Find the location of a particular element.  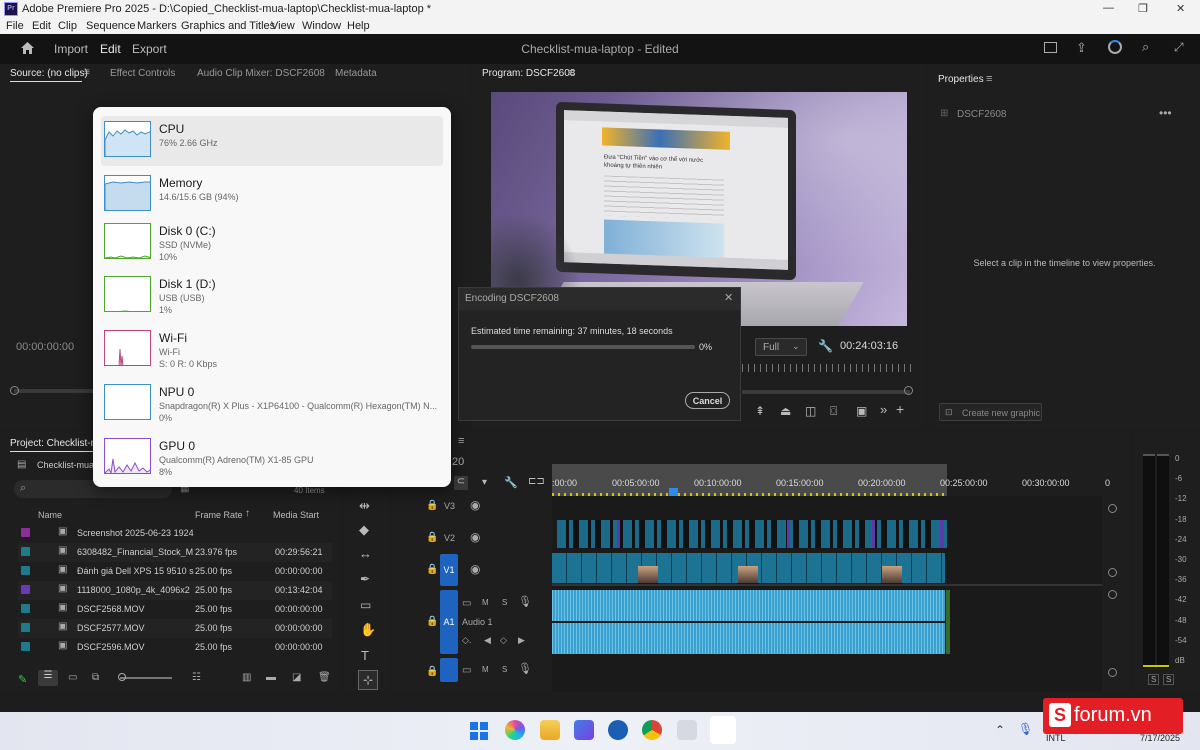

copilot-icon is located at coordinates (515, 730).